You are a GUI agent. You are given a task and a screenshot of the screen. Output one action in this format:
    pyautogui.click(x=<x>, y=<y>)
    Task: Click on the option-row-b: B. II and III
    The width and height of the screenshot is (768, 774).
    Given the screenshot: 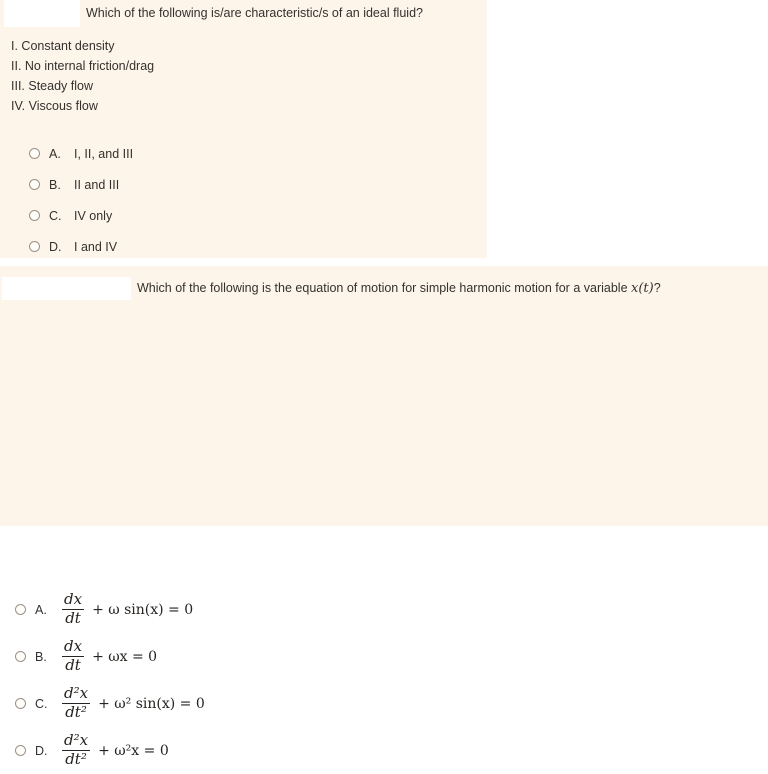 What is the action you would take?
    pyautogui.click(x=66, y=184)
    